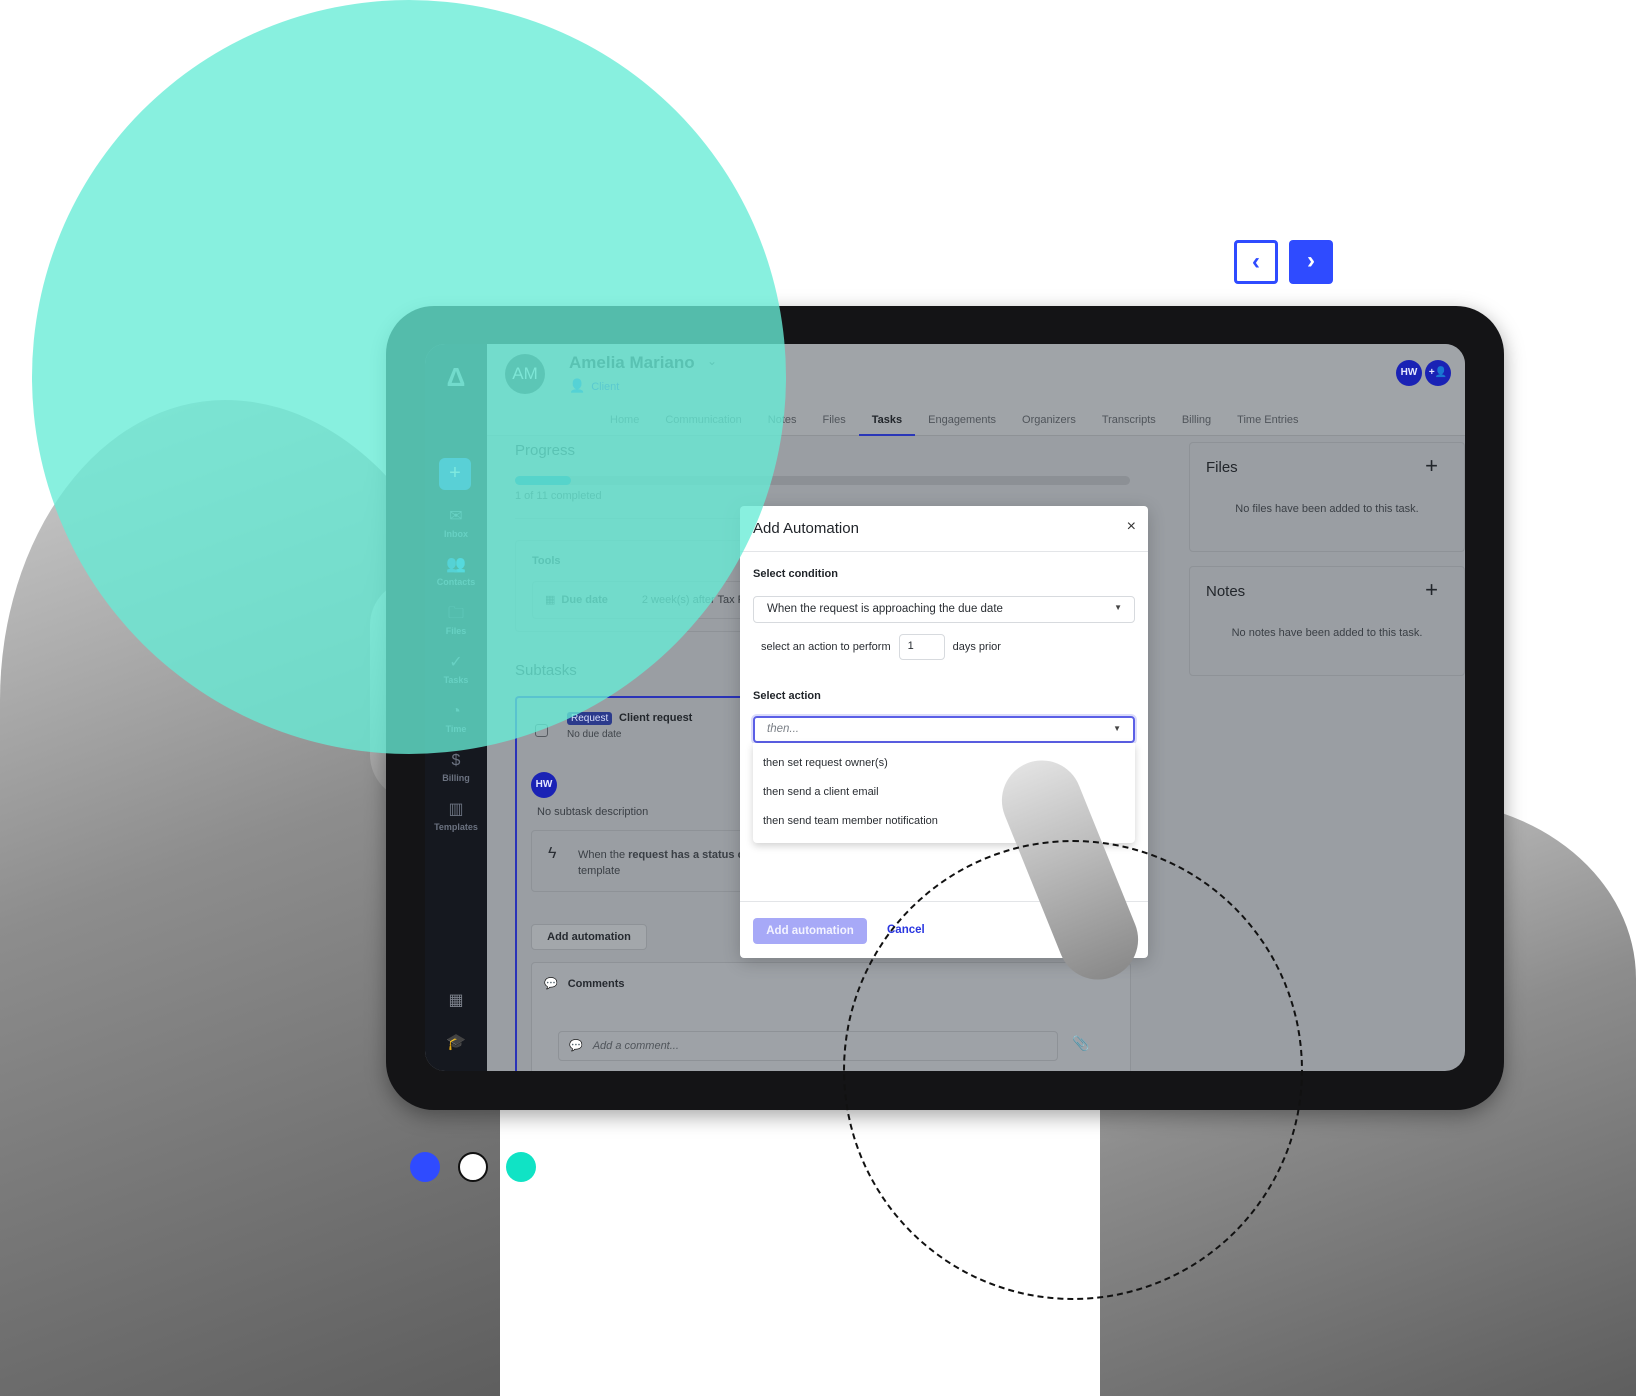 The height and width of the screenshot is (1396, 1636). I want to click on sidebar-item-inbox: ✉ Inbox, so click(456, 523).